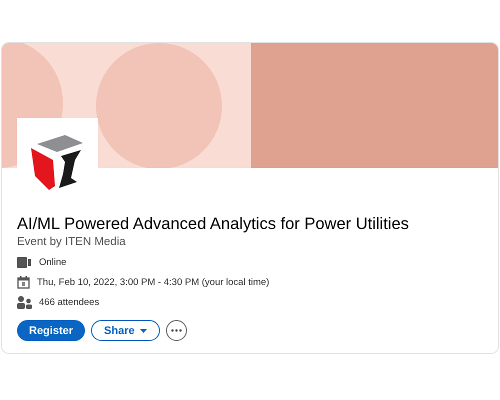 The width and height of the screenshot is (500, 400). I want to click on share-button: Share, so click(125, 330).